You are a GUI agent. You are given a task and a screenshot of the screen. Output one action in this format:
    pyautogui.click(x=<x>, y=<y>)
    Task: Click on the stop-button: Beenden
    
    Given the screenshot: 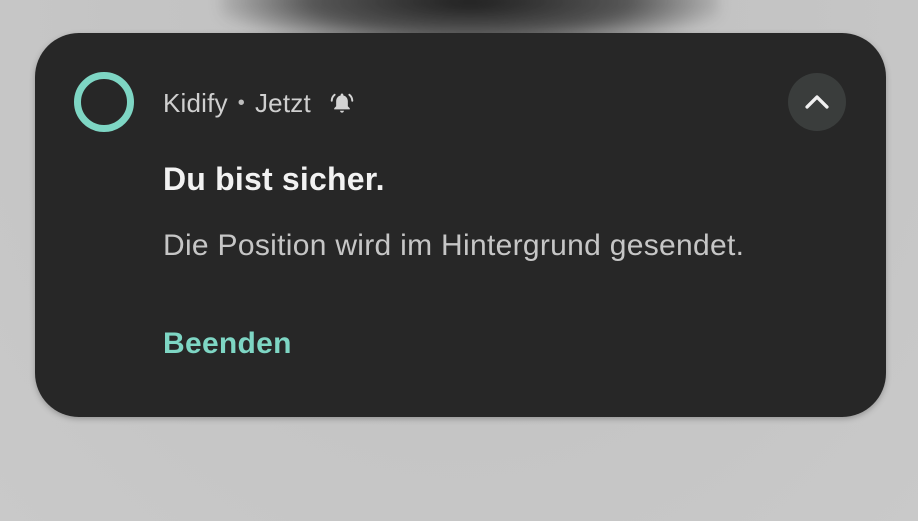 What is the action you would take?
    pyautogui.click(x=227, y=344)
    